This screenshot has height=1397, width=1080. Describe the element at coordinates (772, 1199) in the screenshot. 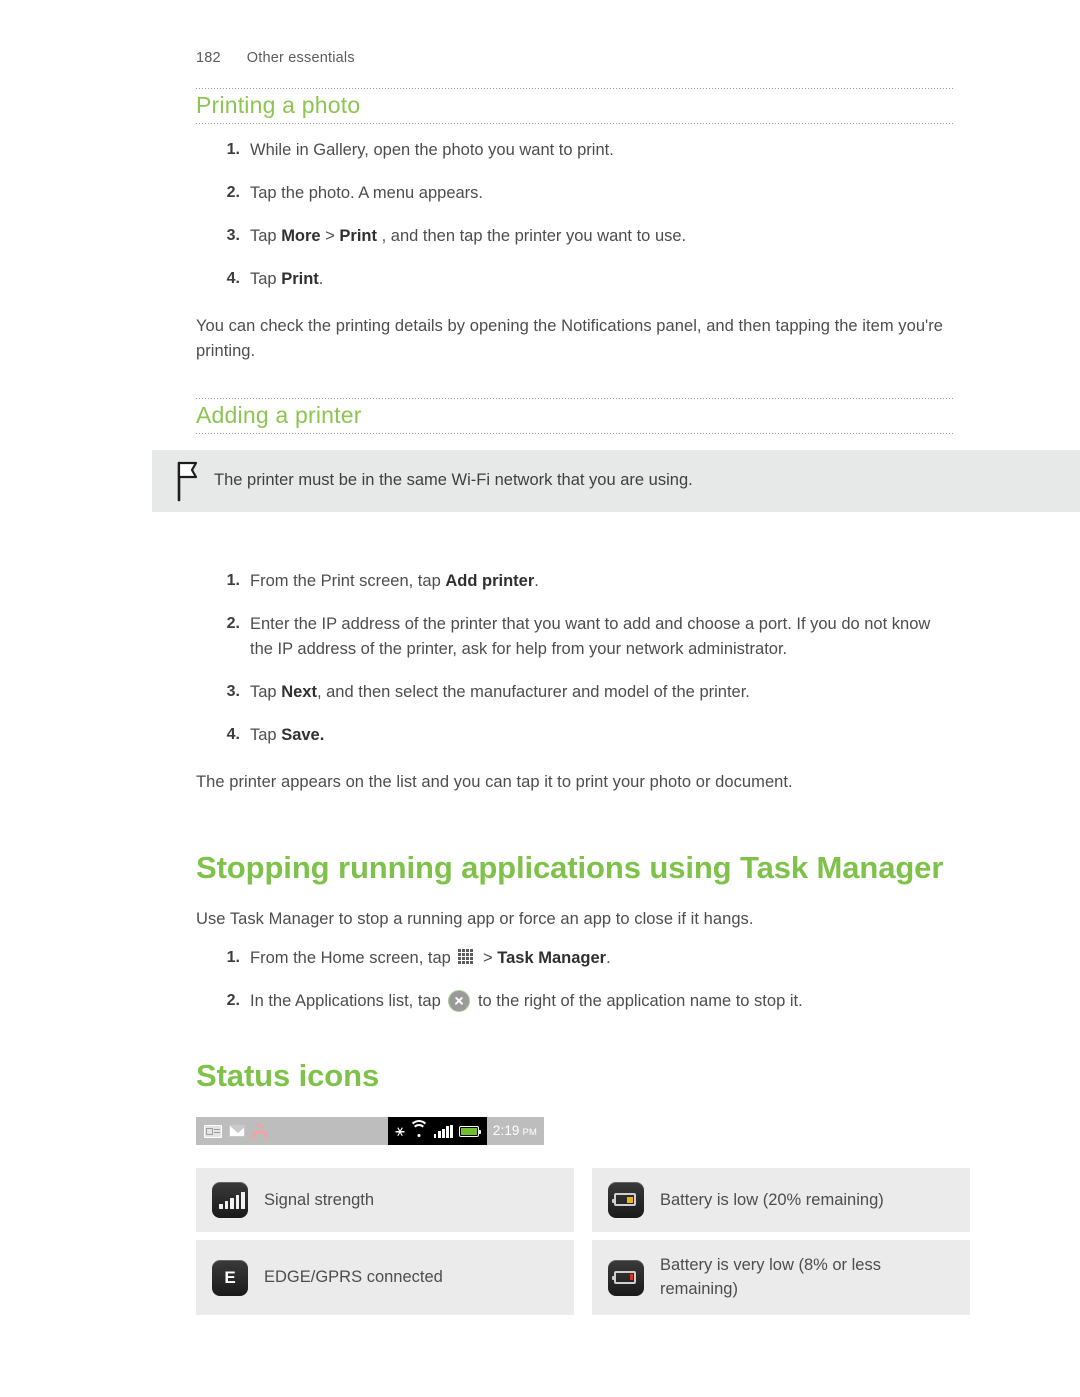

I see `table-cell-label: Battery is low (20% remaining)` at that location.